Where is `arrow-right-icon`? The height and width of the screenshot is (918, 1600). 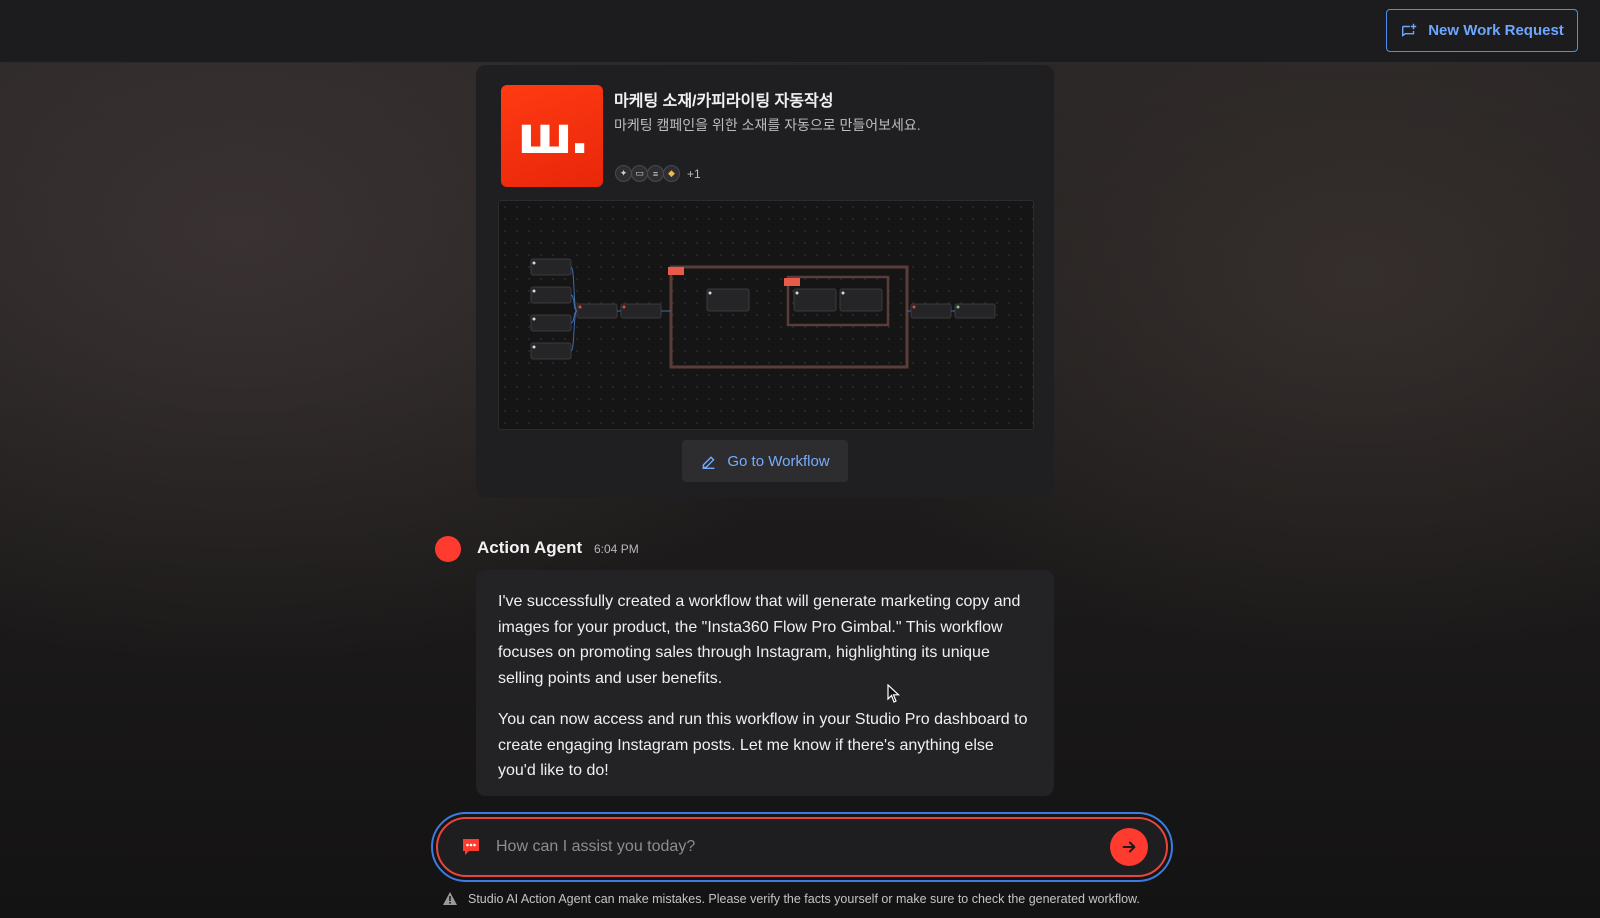 arrow-right-icon is located at coordinates (1129, 847).